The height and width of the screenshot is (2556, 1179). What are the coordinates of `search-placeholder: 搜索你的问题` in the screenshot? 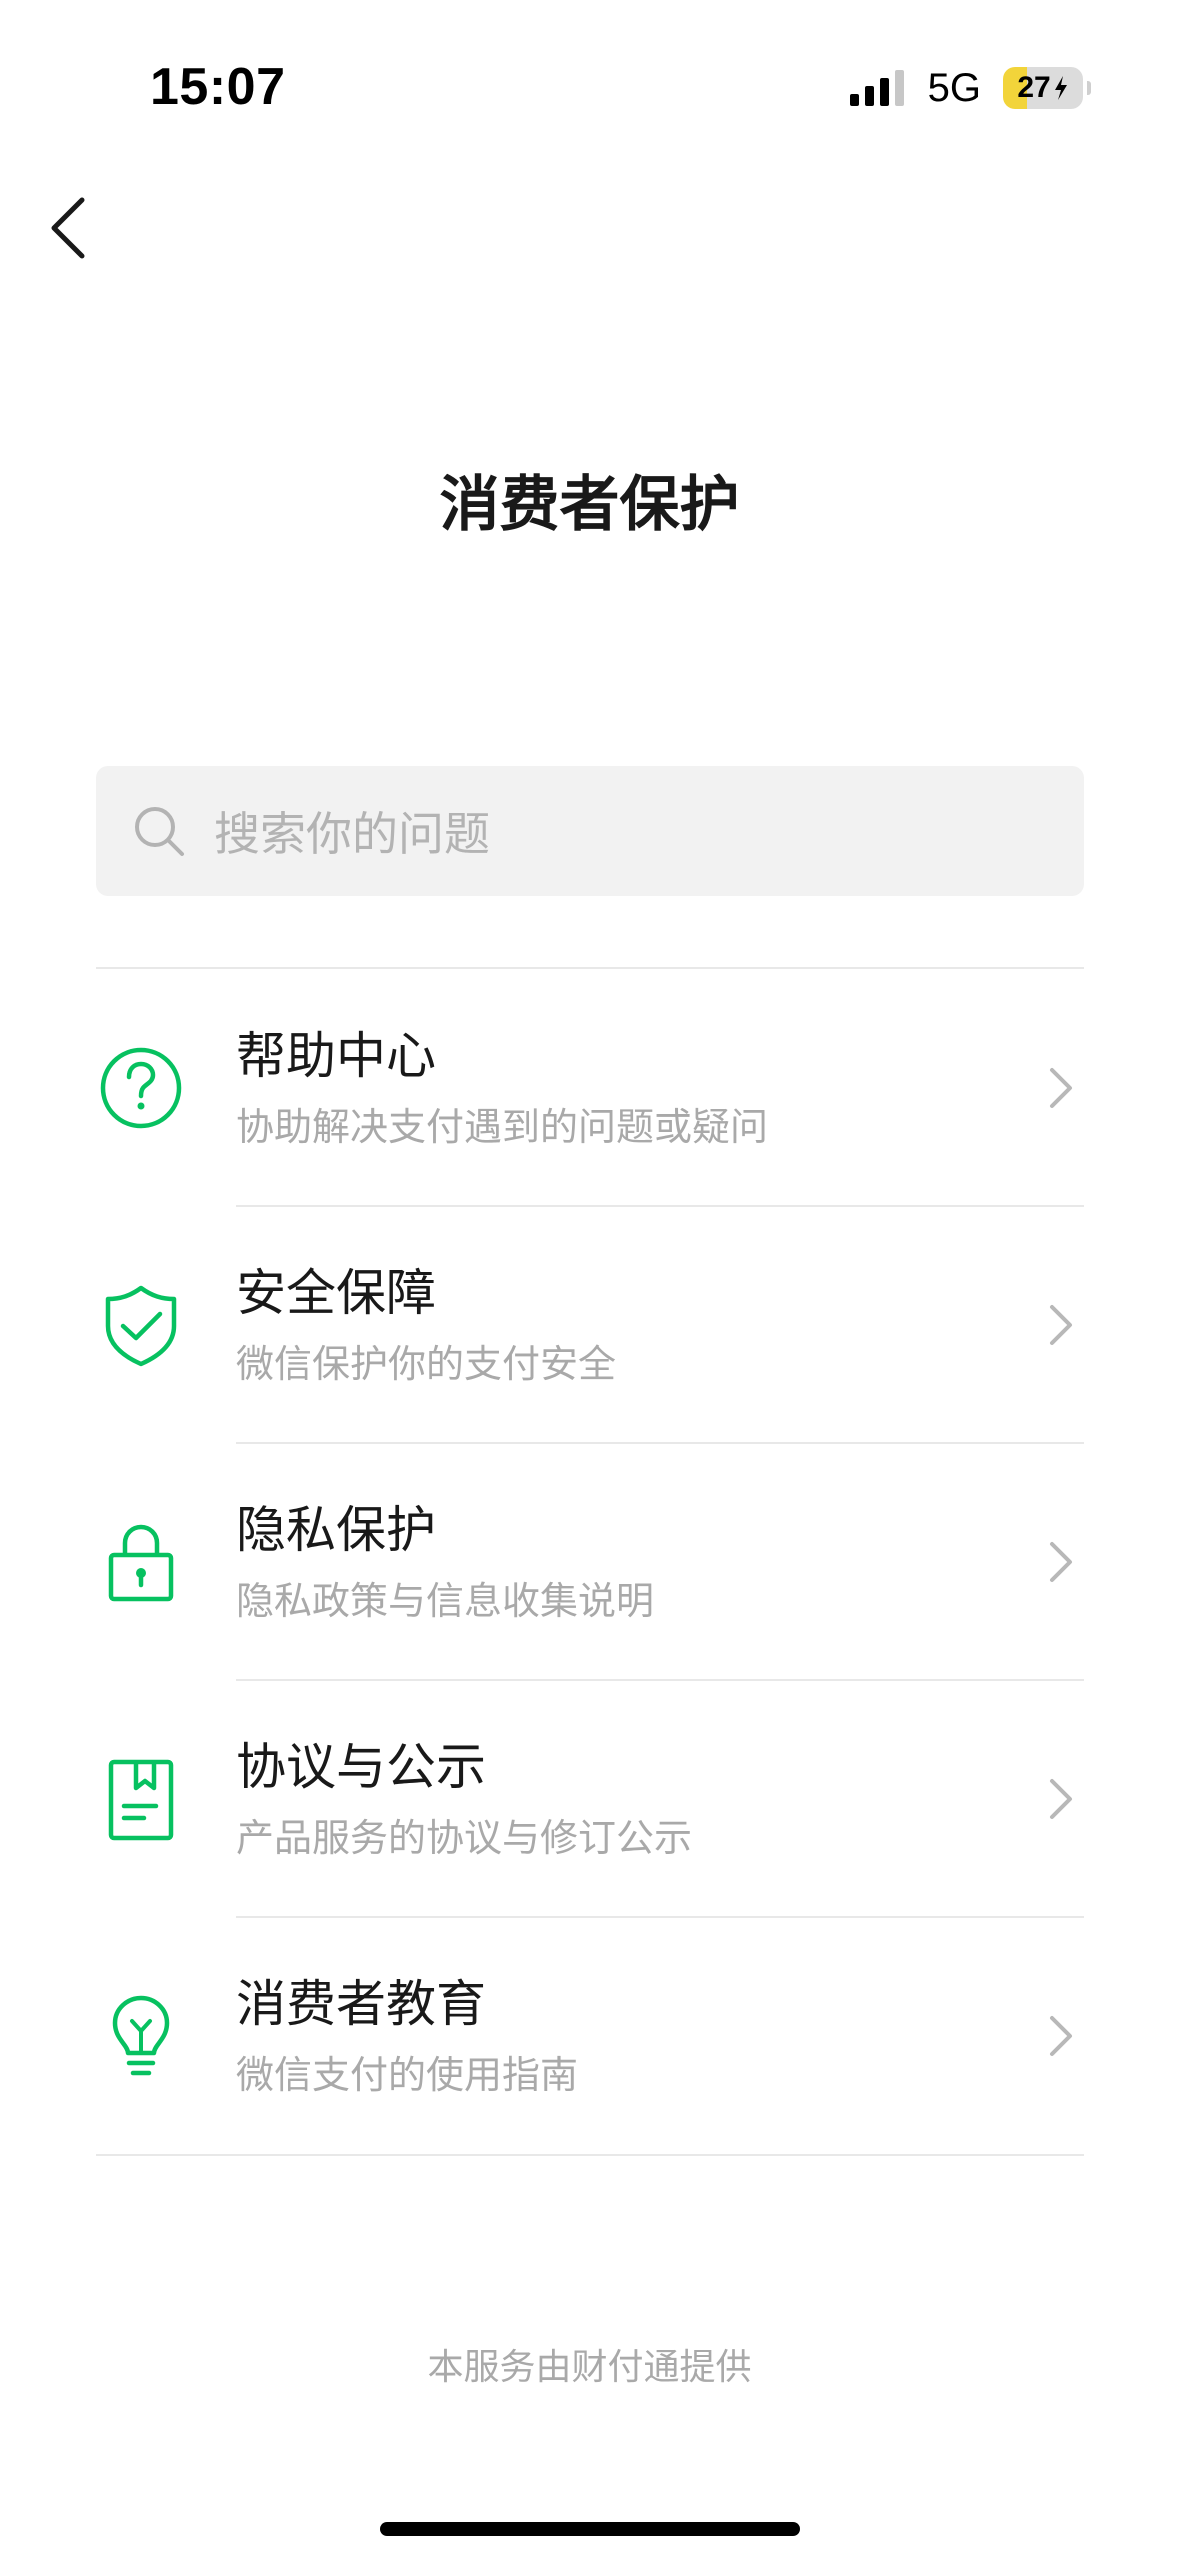 It's located at (352, 834).